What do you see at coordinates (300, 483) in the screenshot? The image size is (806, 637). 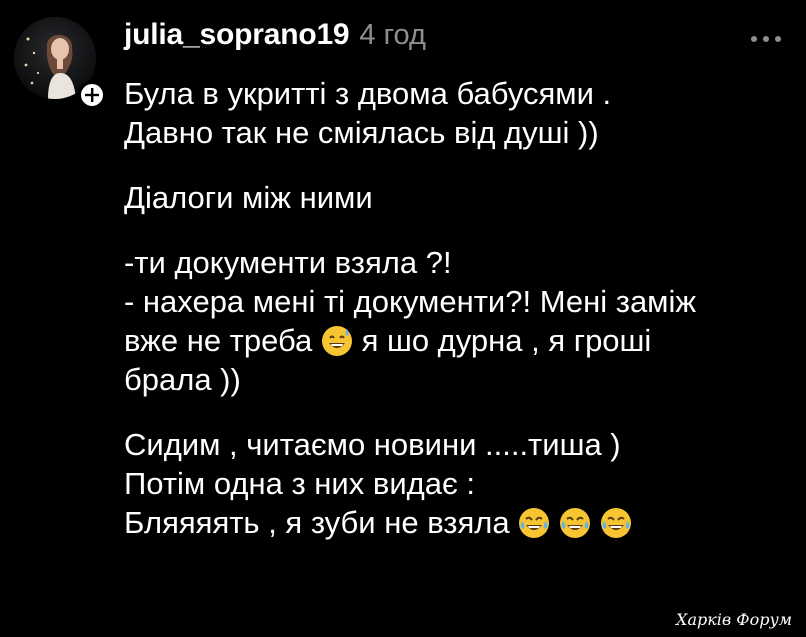 I see `comment-line: Потім одна з них видає :` at bounding box center [300, 483].